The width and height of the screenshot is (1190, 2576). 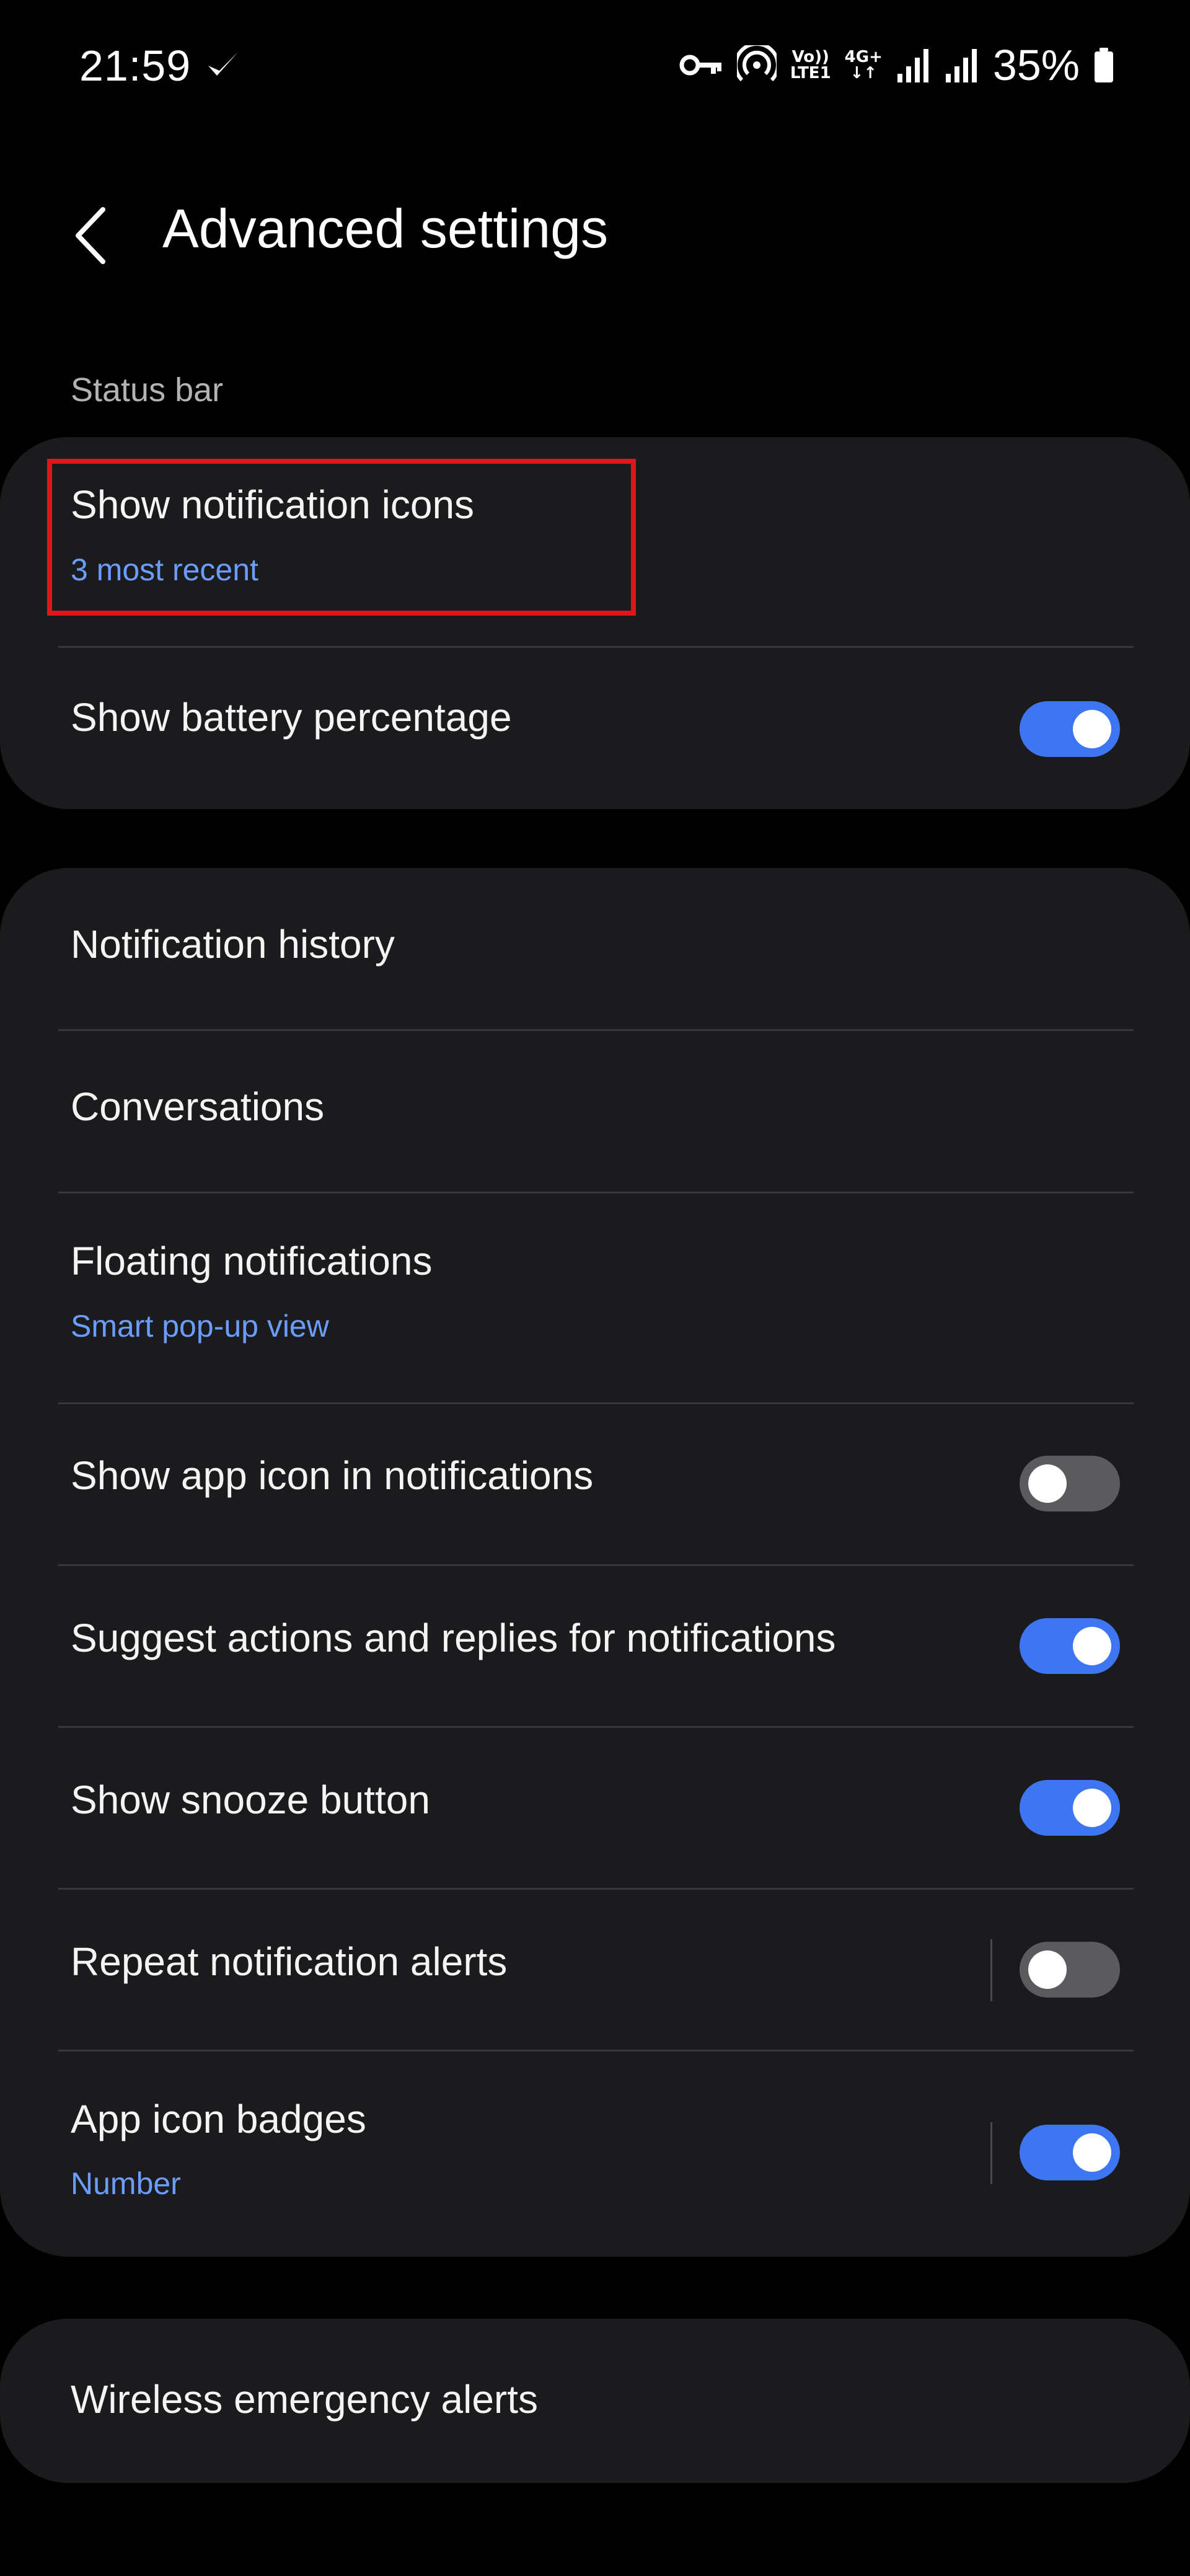 What do you see at coordinates (1070, 1484) in the screenshot?
I see `app-icon-toggle` at bounding box center [1070, 1484].